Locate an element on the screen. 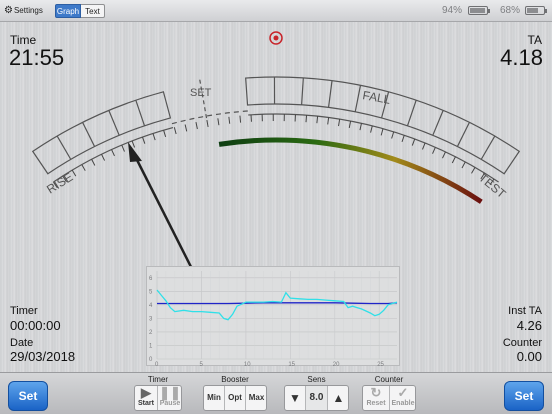 Image resolution: width=552 pixels, height=414 pixels. triangle-up-icon: ▲ is located at coordinates (338, 398).